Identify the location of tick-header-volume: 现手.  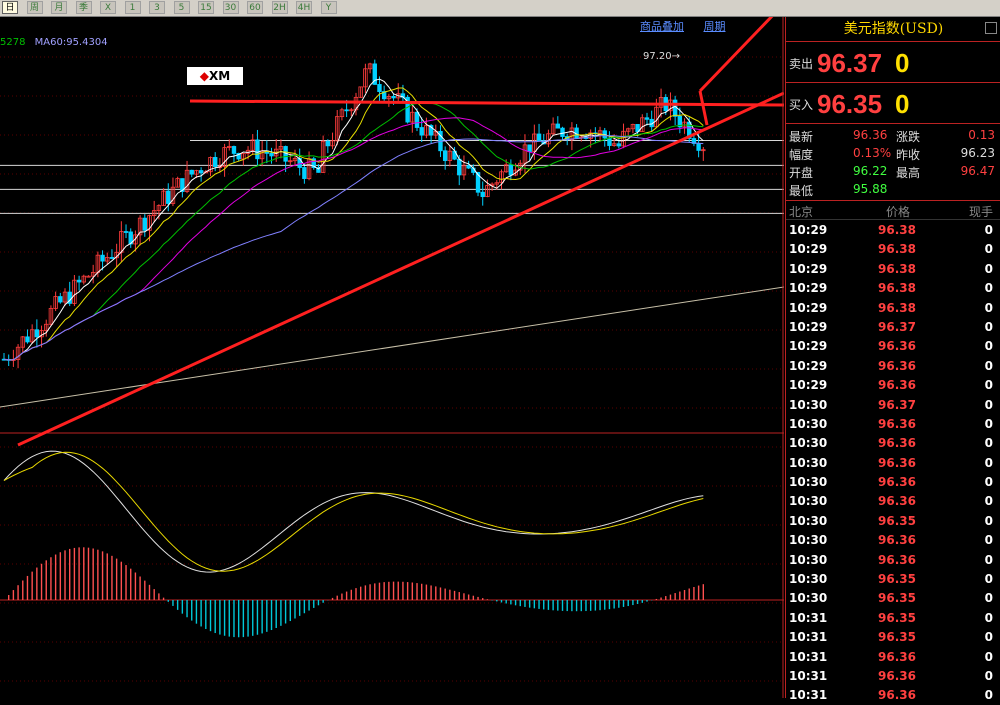
(980, 212).